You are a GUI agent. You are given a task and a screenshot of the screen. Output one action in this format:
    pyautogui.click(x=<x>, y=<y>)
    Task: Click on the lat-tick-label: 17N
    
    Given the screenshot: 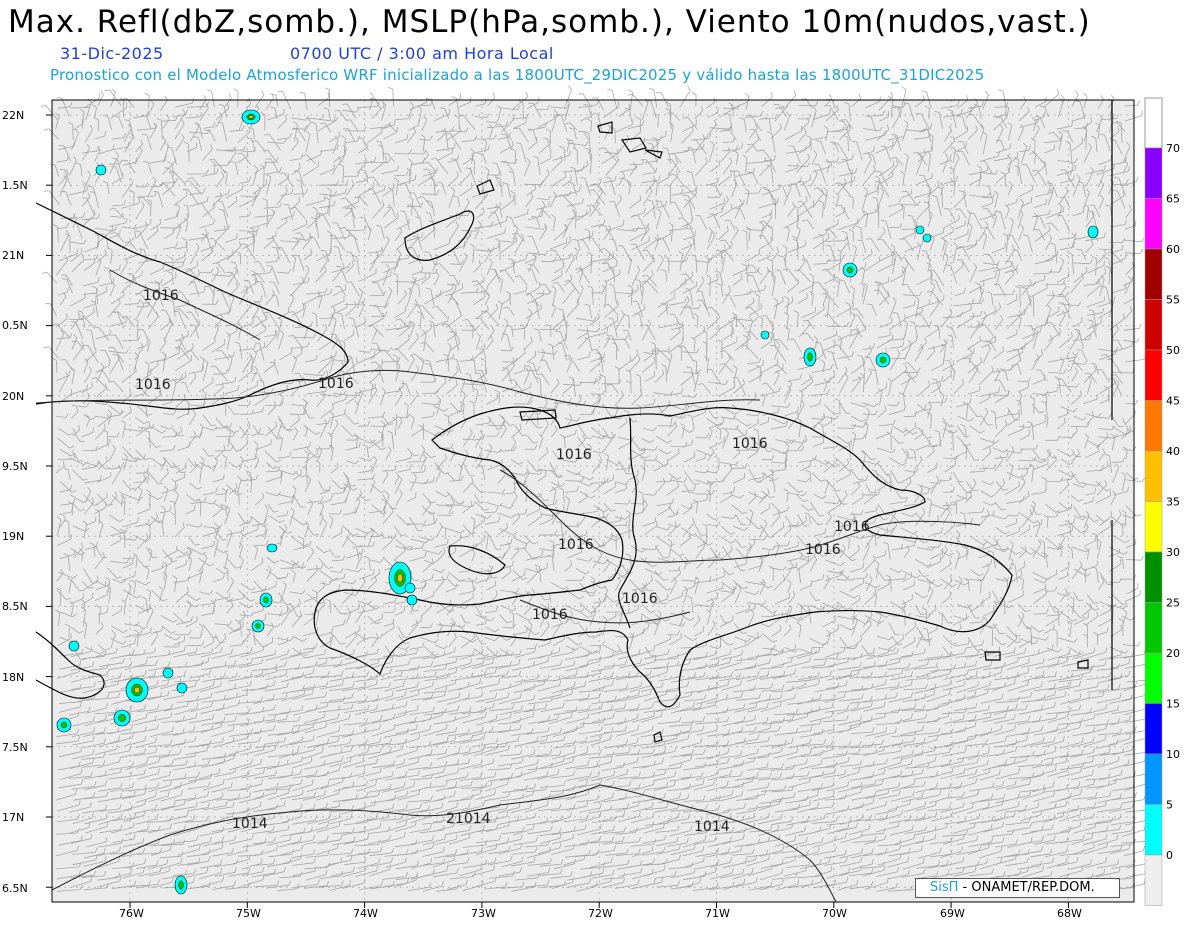 What is the action you would take?
    pyautogui.click(x=13, y=817)
    